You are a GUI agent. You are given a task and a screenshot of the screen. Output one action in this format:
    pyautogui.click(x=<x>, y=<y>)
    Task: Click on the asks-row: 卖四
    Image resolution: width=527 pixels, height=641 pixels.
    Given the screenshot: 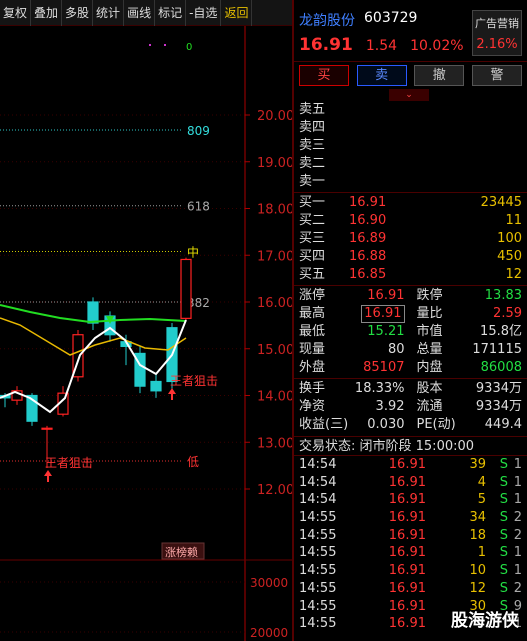 What is the action you would take?
    pyautogui.click(x=410, y=128)
    